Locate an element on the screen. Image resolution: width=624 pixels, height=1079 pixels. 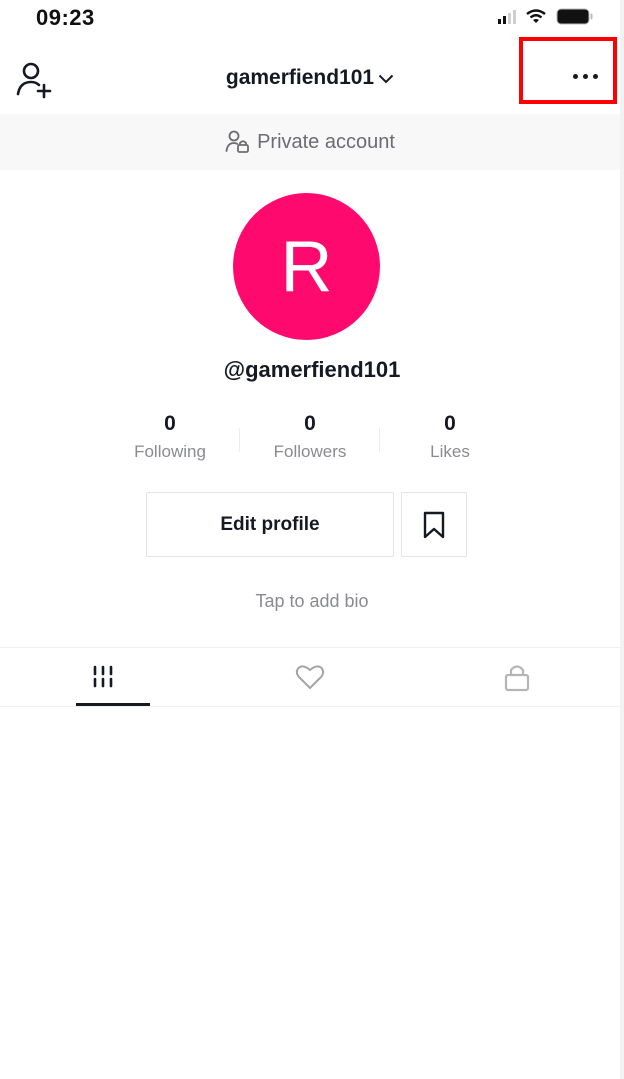
private-account-label: Private account is located at coordinates (326, 141).